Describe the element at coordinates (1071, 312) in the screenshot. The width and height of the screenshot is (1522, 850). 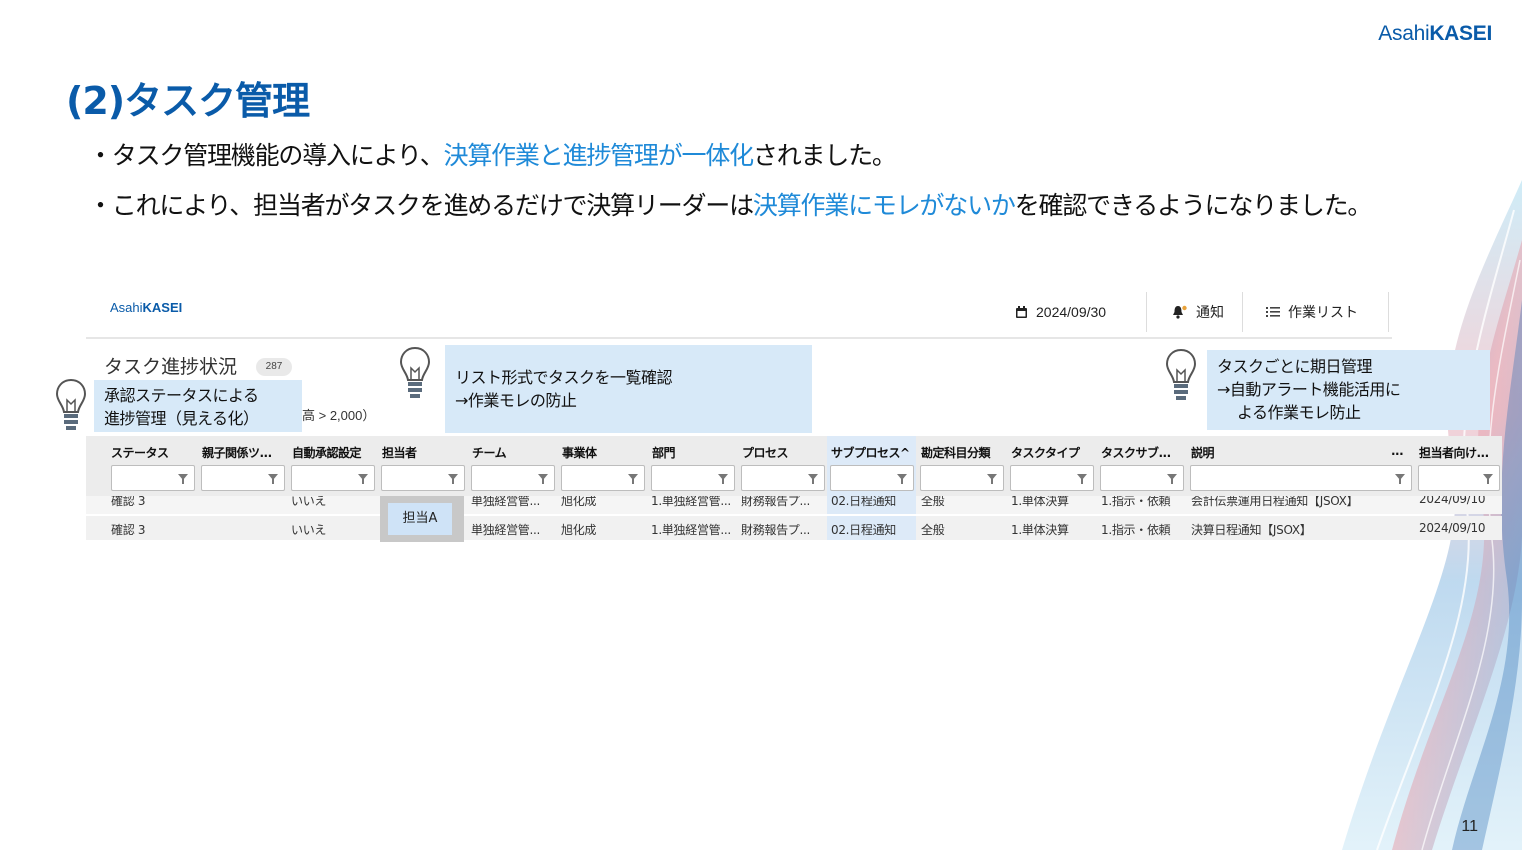
I see `current-date: 2024/09/30` at that location.